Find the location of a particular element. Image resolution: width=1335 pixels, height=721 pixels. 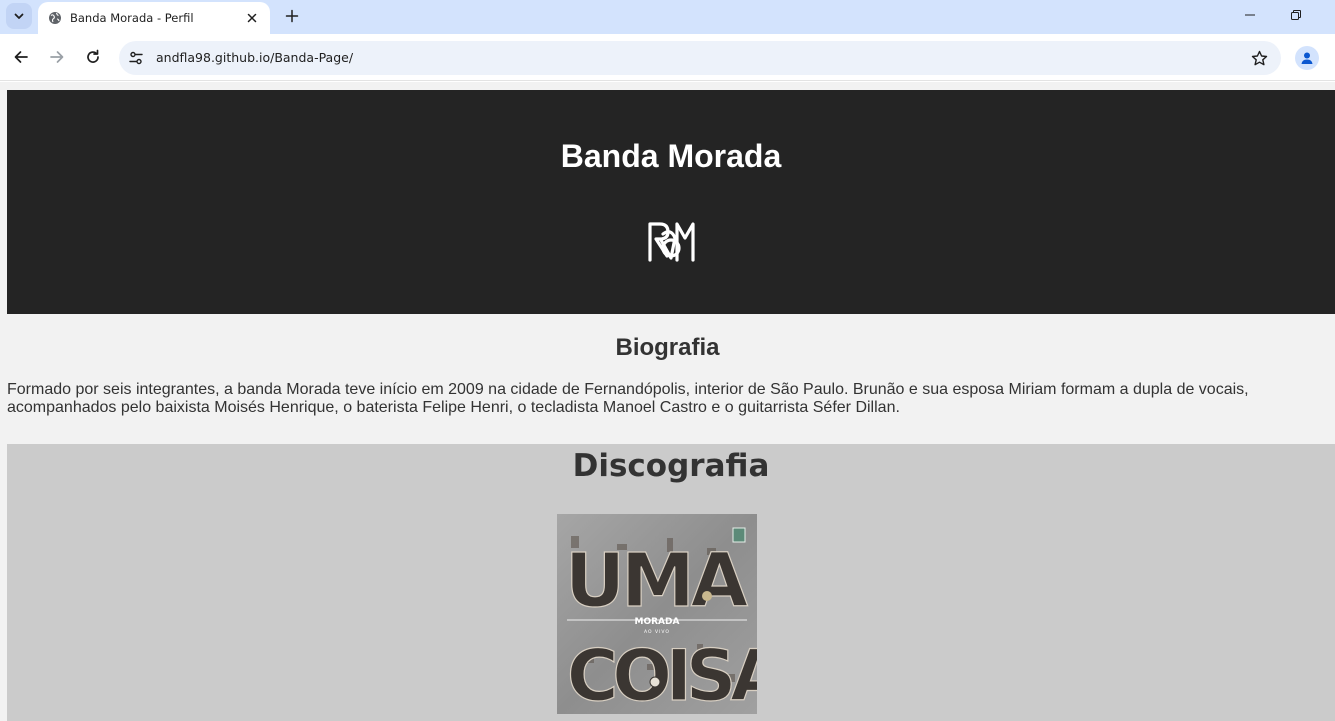

star-icon is located at coordinates (1259, 57).